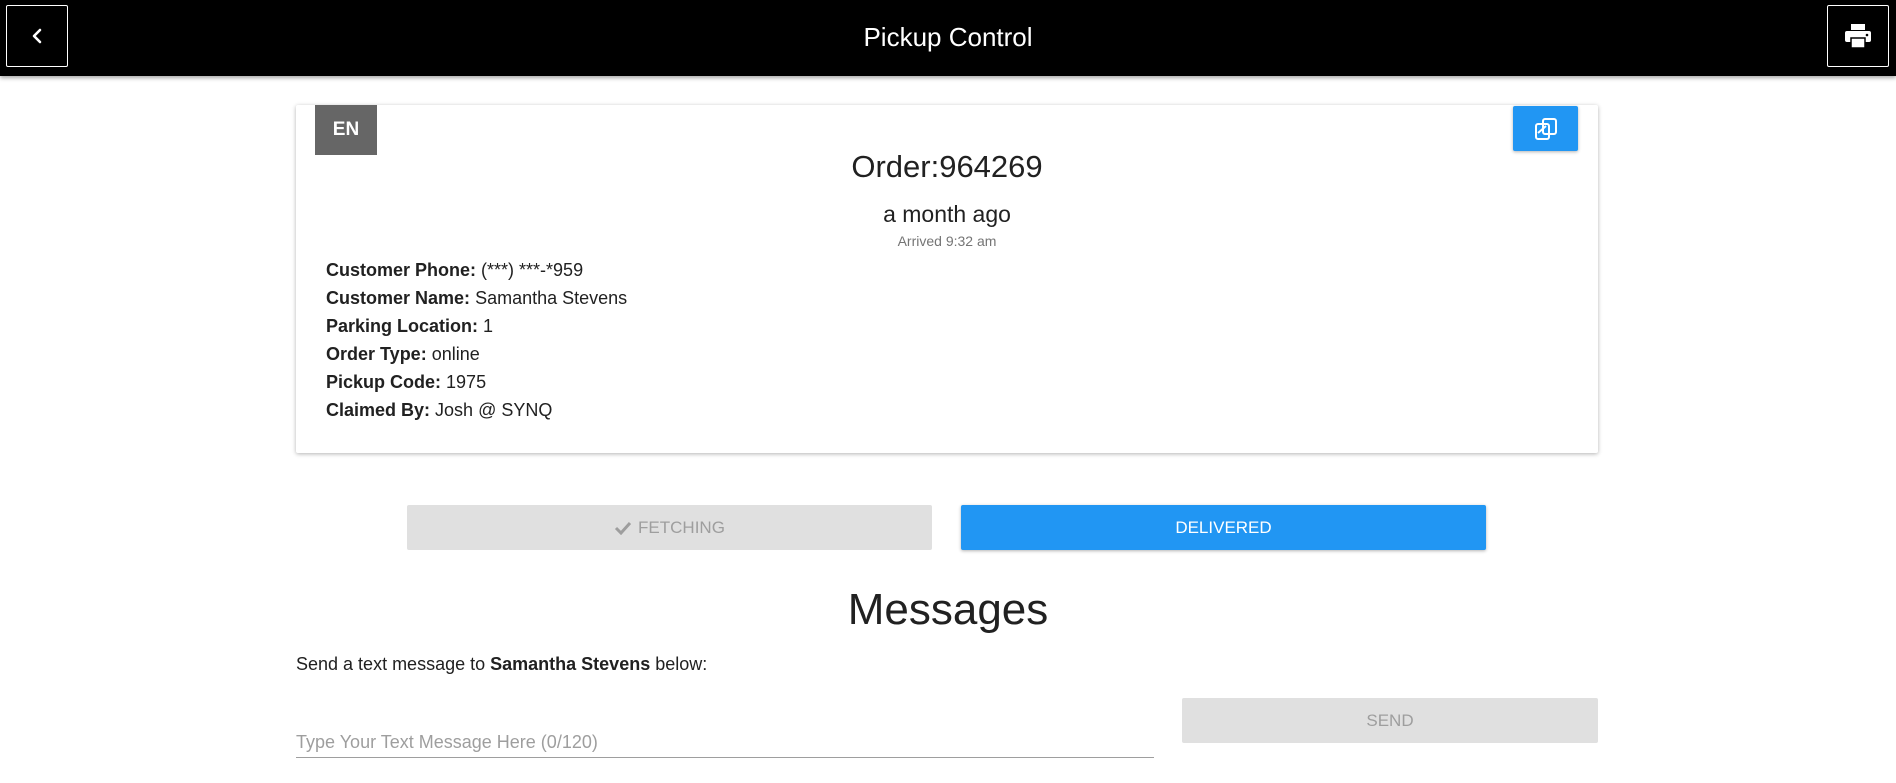 The image size is (1896, 783). What do you see at coordinates (494, 410) in the screenshot?
I see `detail-value: Josh @ SYNQ` at bounding box center [494, 410].